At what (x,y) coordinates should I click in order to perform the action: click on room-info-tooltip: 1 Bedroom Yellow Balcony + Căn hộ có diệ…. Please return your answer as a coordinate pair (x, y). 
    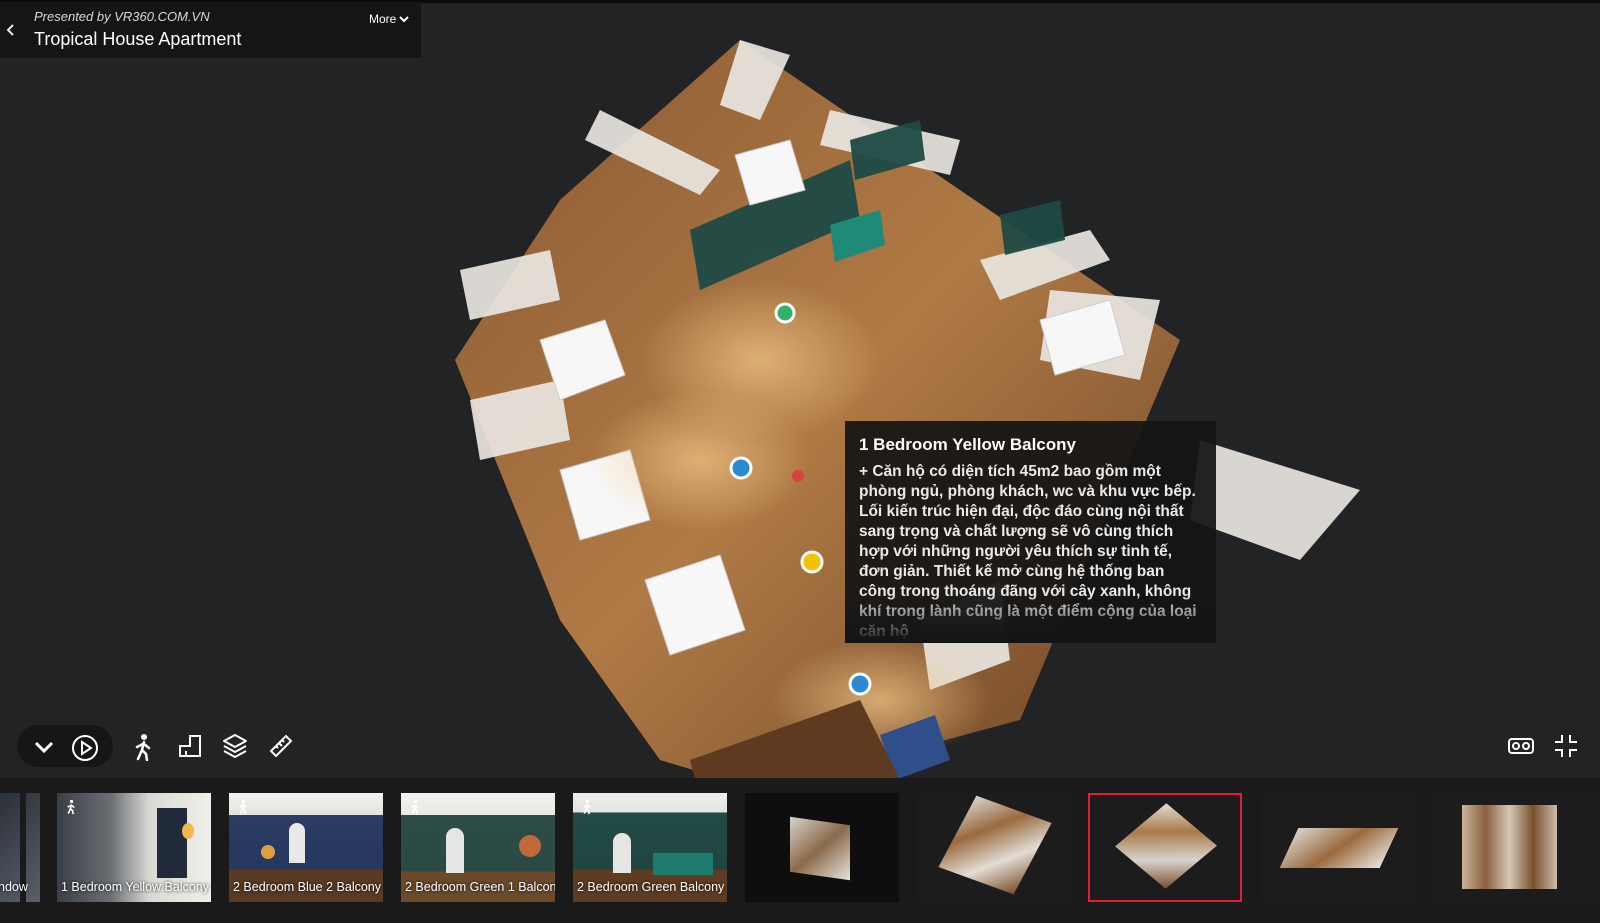
    Looking at the image, I should click on (1030, 532).